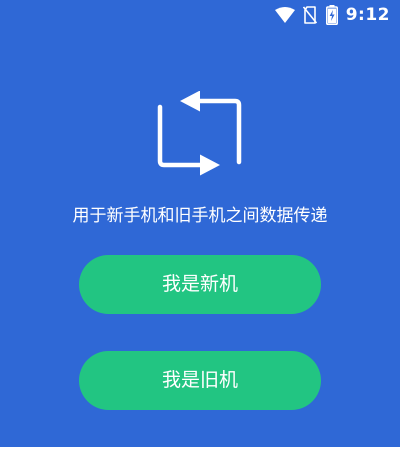 The image size is (400, 450). What do you see at coordinates (367, 15) in the screenshot?
I see `status-clock: 9:12` at bounding box center [367, 15].